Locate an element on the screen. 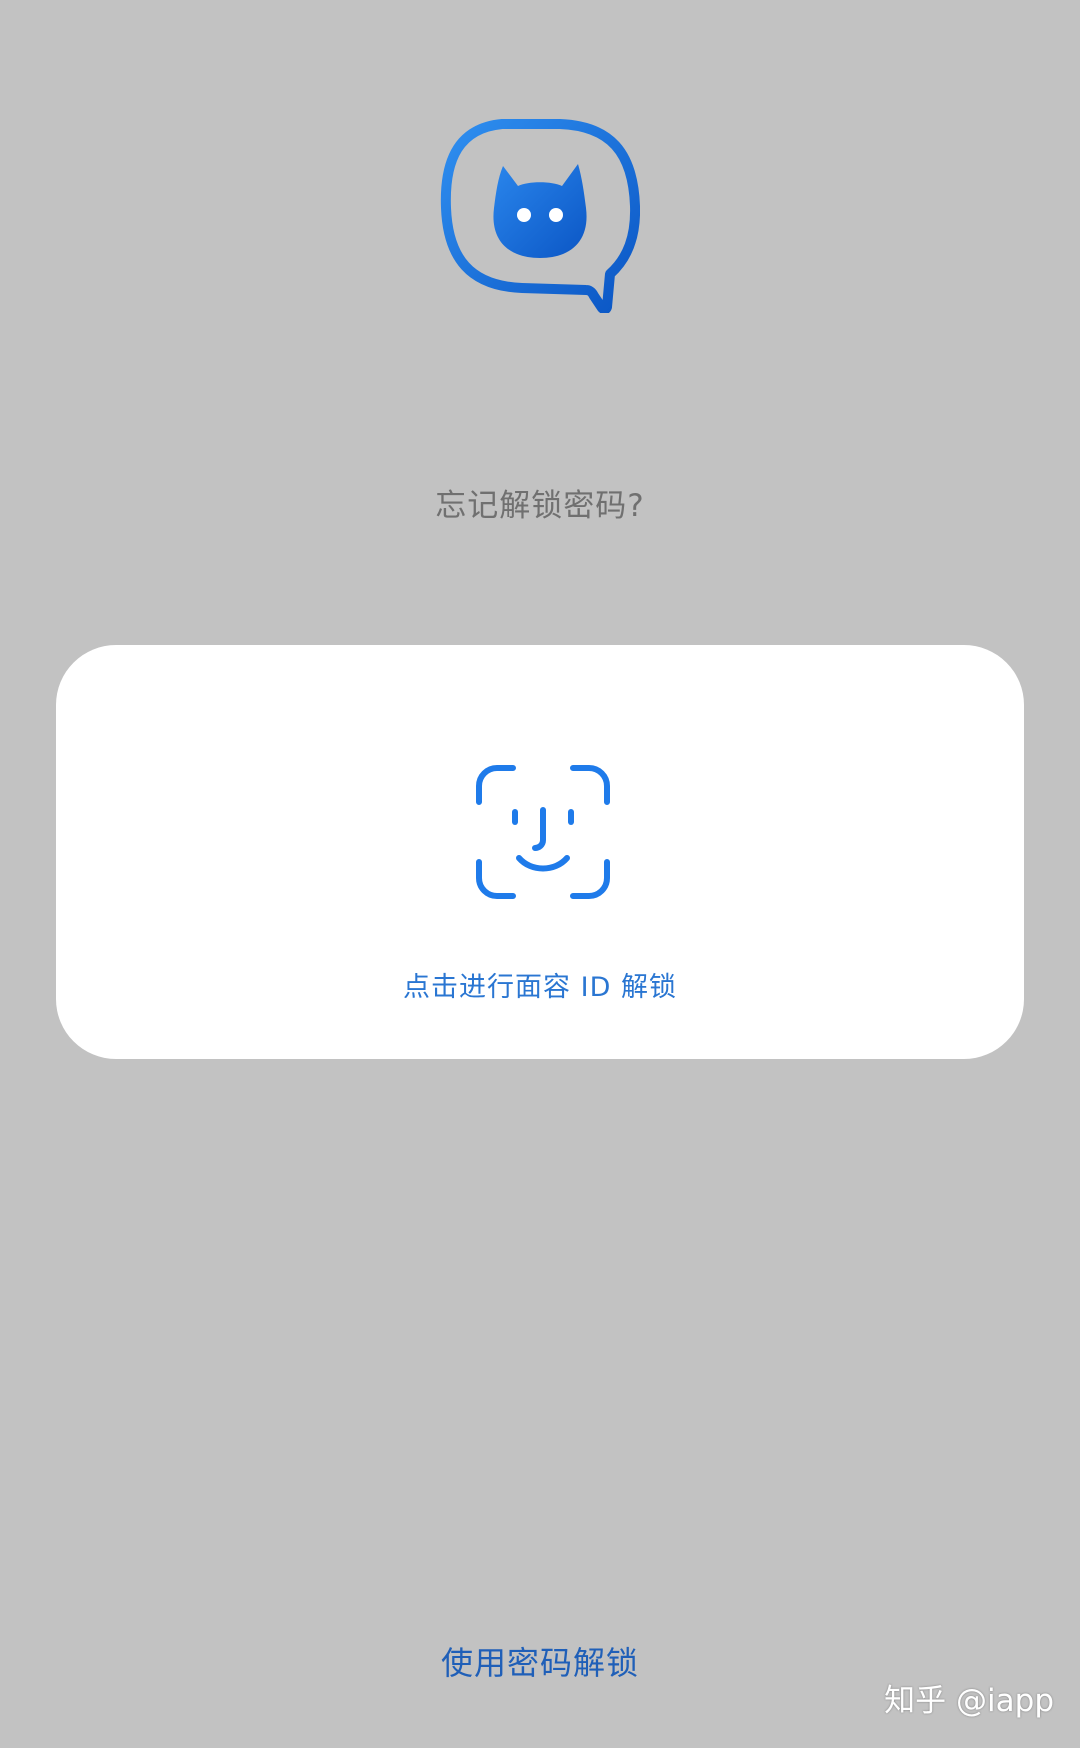  face-id-label: 点击进行面容 ID 解锁 is located at coordinates (540, 987).